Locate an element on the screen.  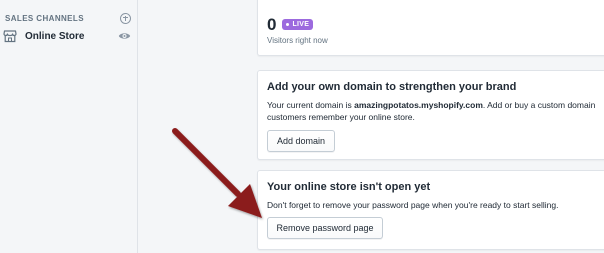
live-dot-icon is located at coordinates (288, 24).